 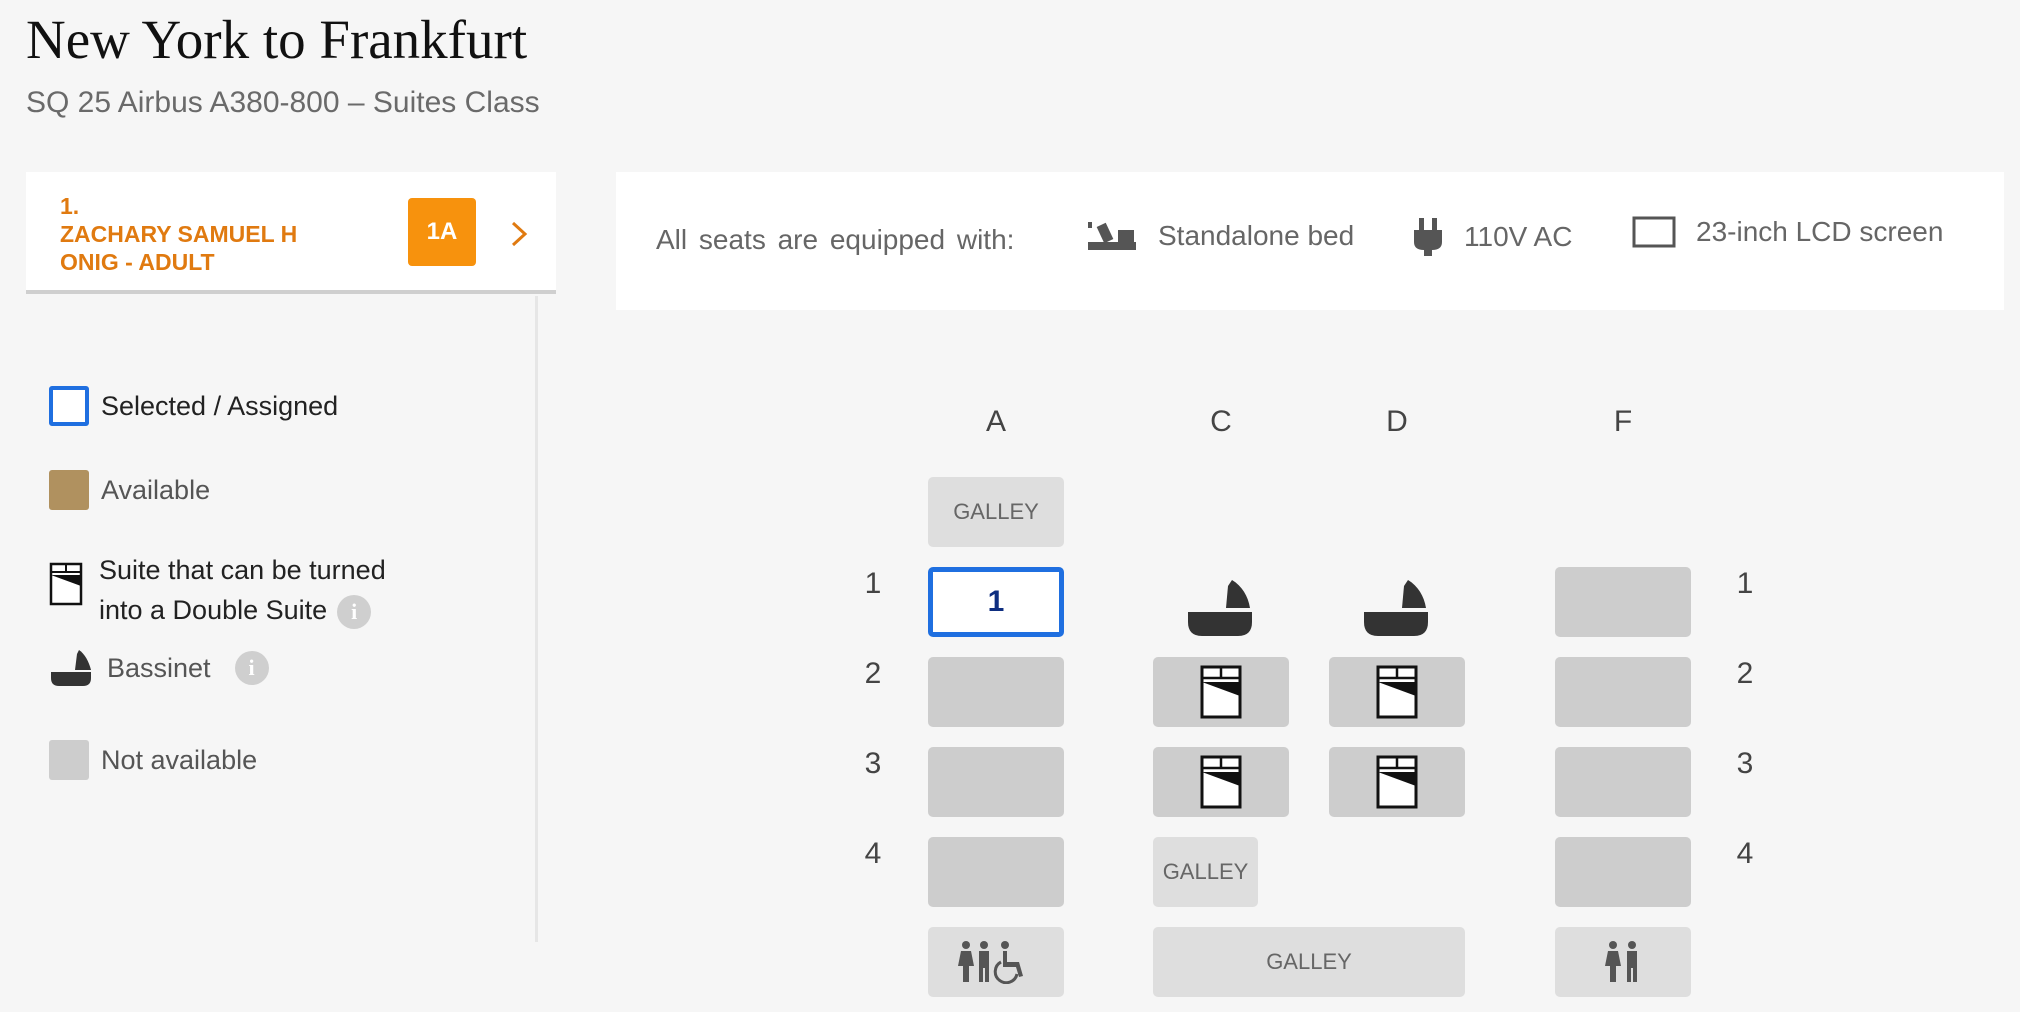 What do you see at coordinates (1820, 231) in the screenshot?
I see `amenity-screen-label: 23-inch LCD screen` at bounding box center [1820, 231].